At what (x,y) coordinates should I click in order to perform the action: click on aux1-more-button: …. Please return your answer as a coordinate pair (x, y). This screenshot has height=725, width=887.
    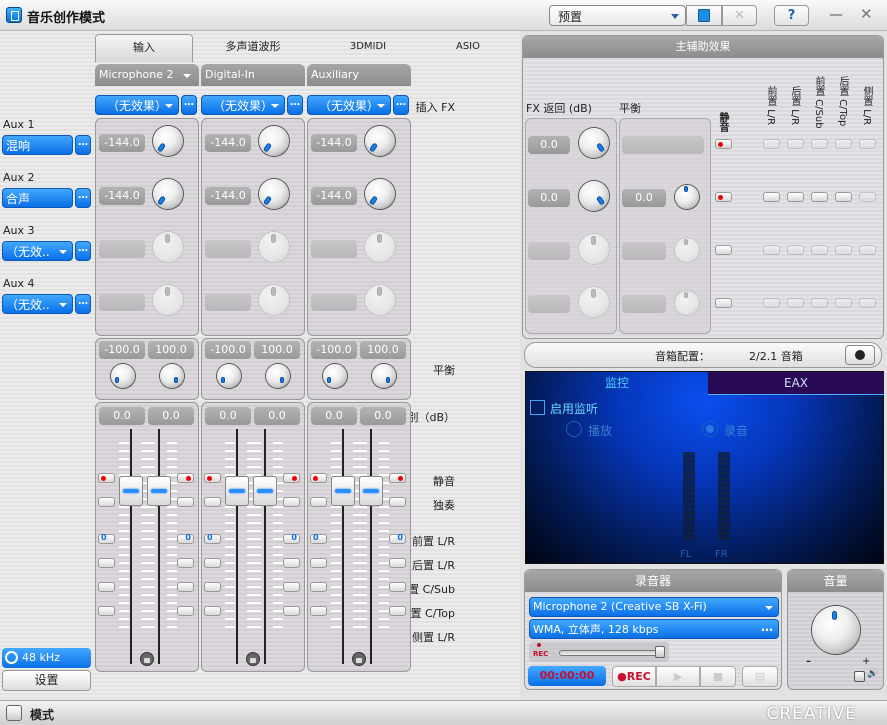
    Looking at the image, I should click on (83, 145).